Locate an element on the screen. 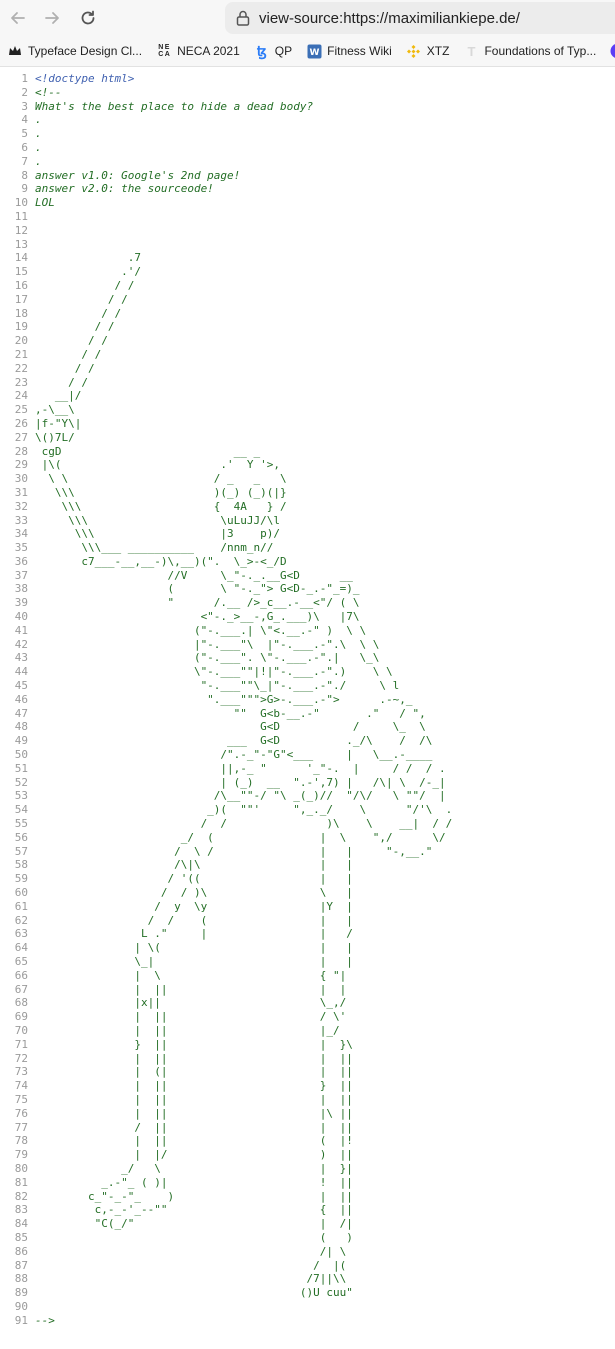 The width and height of the screenshot is (615, 1349). line-number: 30 is located at coordinates (21, 479).